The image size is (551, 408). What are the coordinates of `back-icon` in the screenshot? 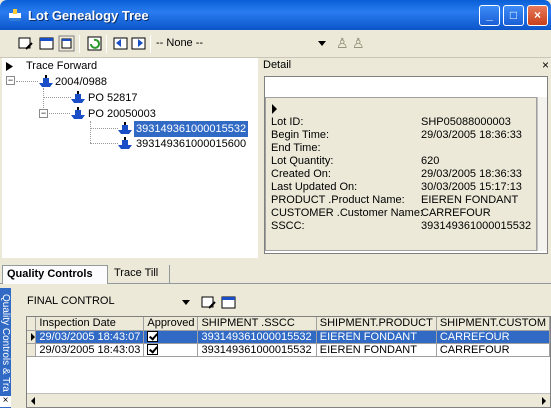 It's located at (120, 43).